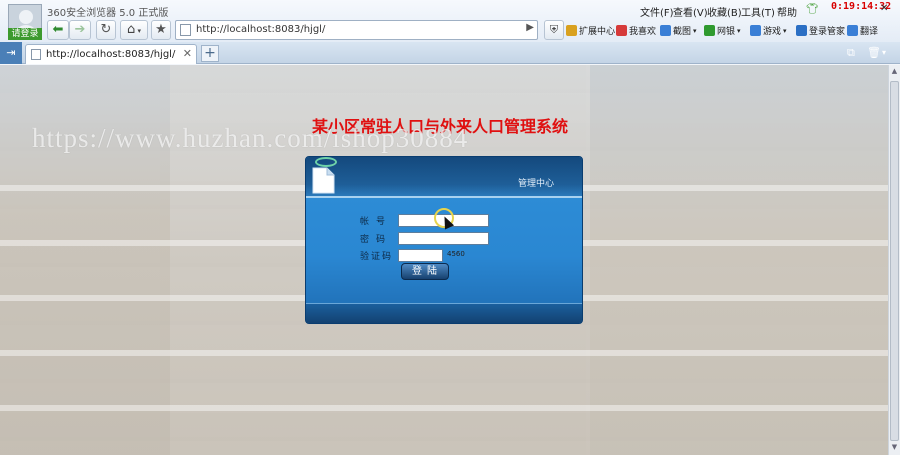 This screenshot has height=455, width=900. Describe the element at coordinates (801, 30) in the screenshot. I see `key-icon` at that location.